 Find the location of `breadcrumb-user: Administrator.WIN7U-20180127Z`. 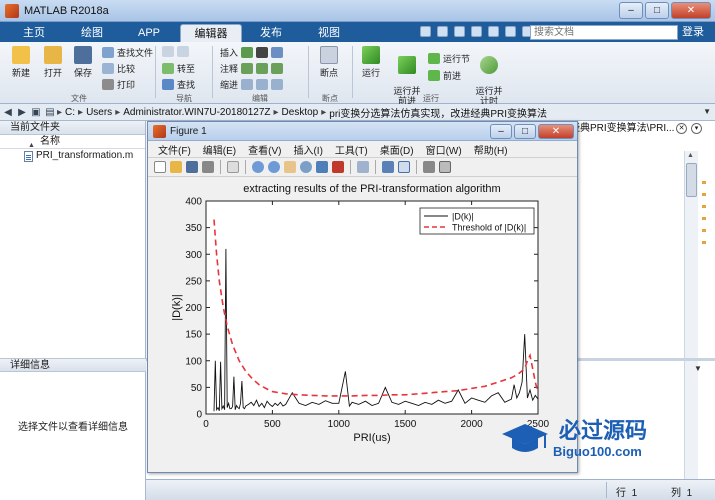

breadcrumb-user: Administrator.WIN7U-20180127Z is located at coordinates (196, 112).